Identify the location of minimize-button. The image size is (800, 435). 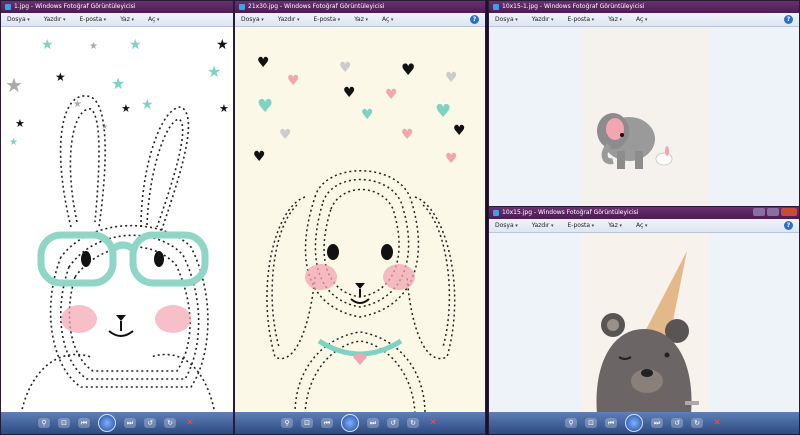
(759, 212).